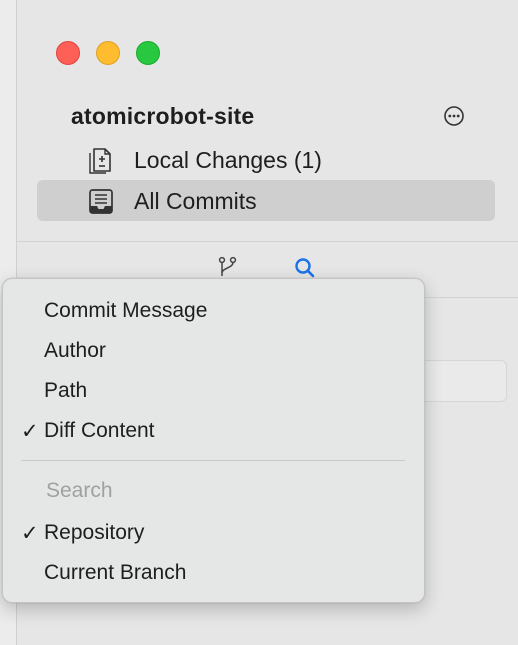 The height and width of the screenshot is (645, 518). I want to click on repository-name: atomicrobot-site, so click(163, 116).